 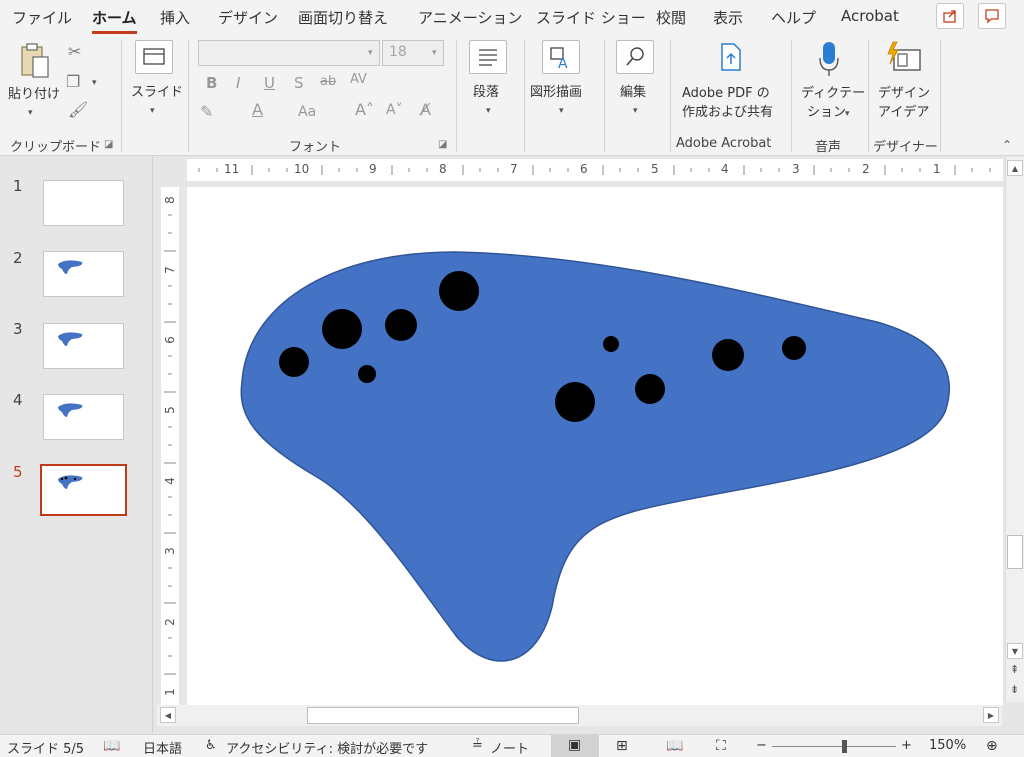 I want to click on comment-icon, so click(x=992, y=16).